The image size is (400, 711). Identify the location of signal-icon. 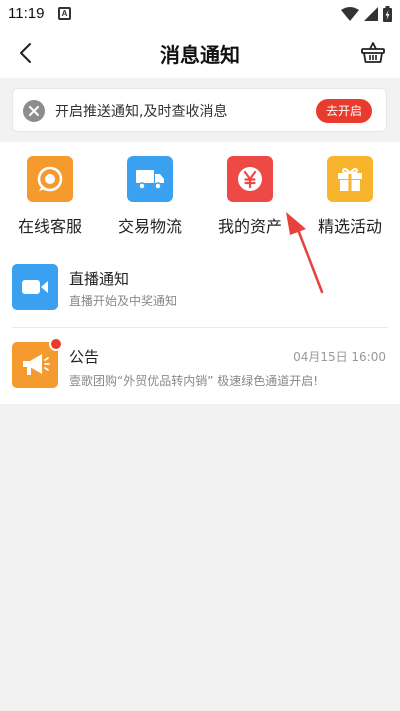
(371, 14).